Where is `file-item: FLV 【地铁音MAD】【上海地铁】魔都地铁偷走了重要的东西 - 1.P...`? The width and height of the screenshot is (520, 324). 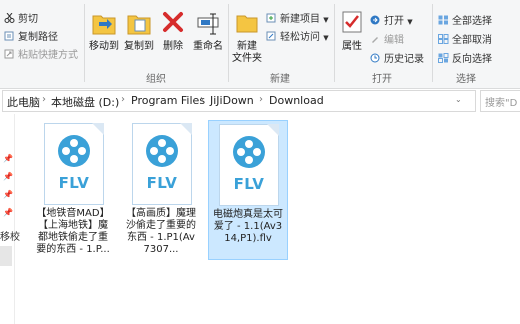
file-item: FLV 【地铁音MAD】【上海地铁】魔都地铁偷走了重要的东西 - 1.P... is located at coordinates (73, 189).